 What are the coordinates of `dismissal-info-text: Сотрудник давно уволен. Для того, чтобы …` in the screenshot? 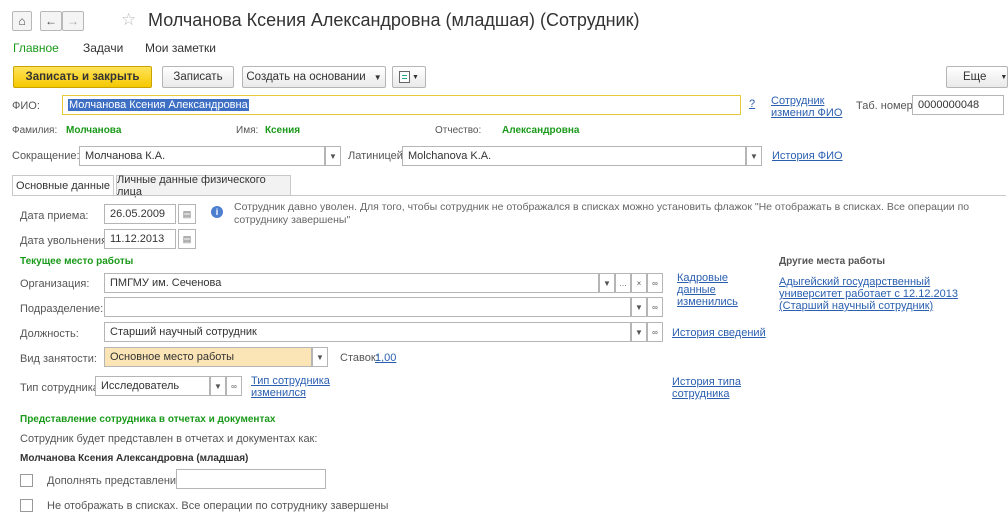 It's located at (602, 213).